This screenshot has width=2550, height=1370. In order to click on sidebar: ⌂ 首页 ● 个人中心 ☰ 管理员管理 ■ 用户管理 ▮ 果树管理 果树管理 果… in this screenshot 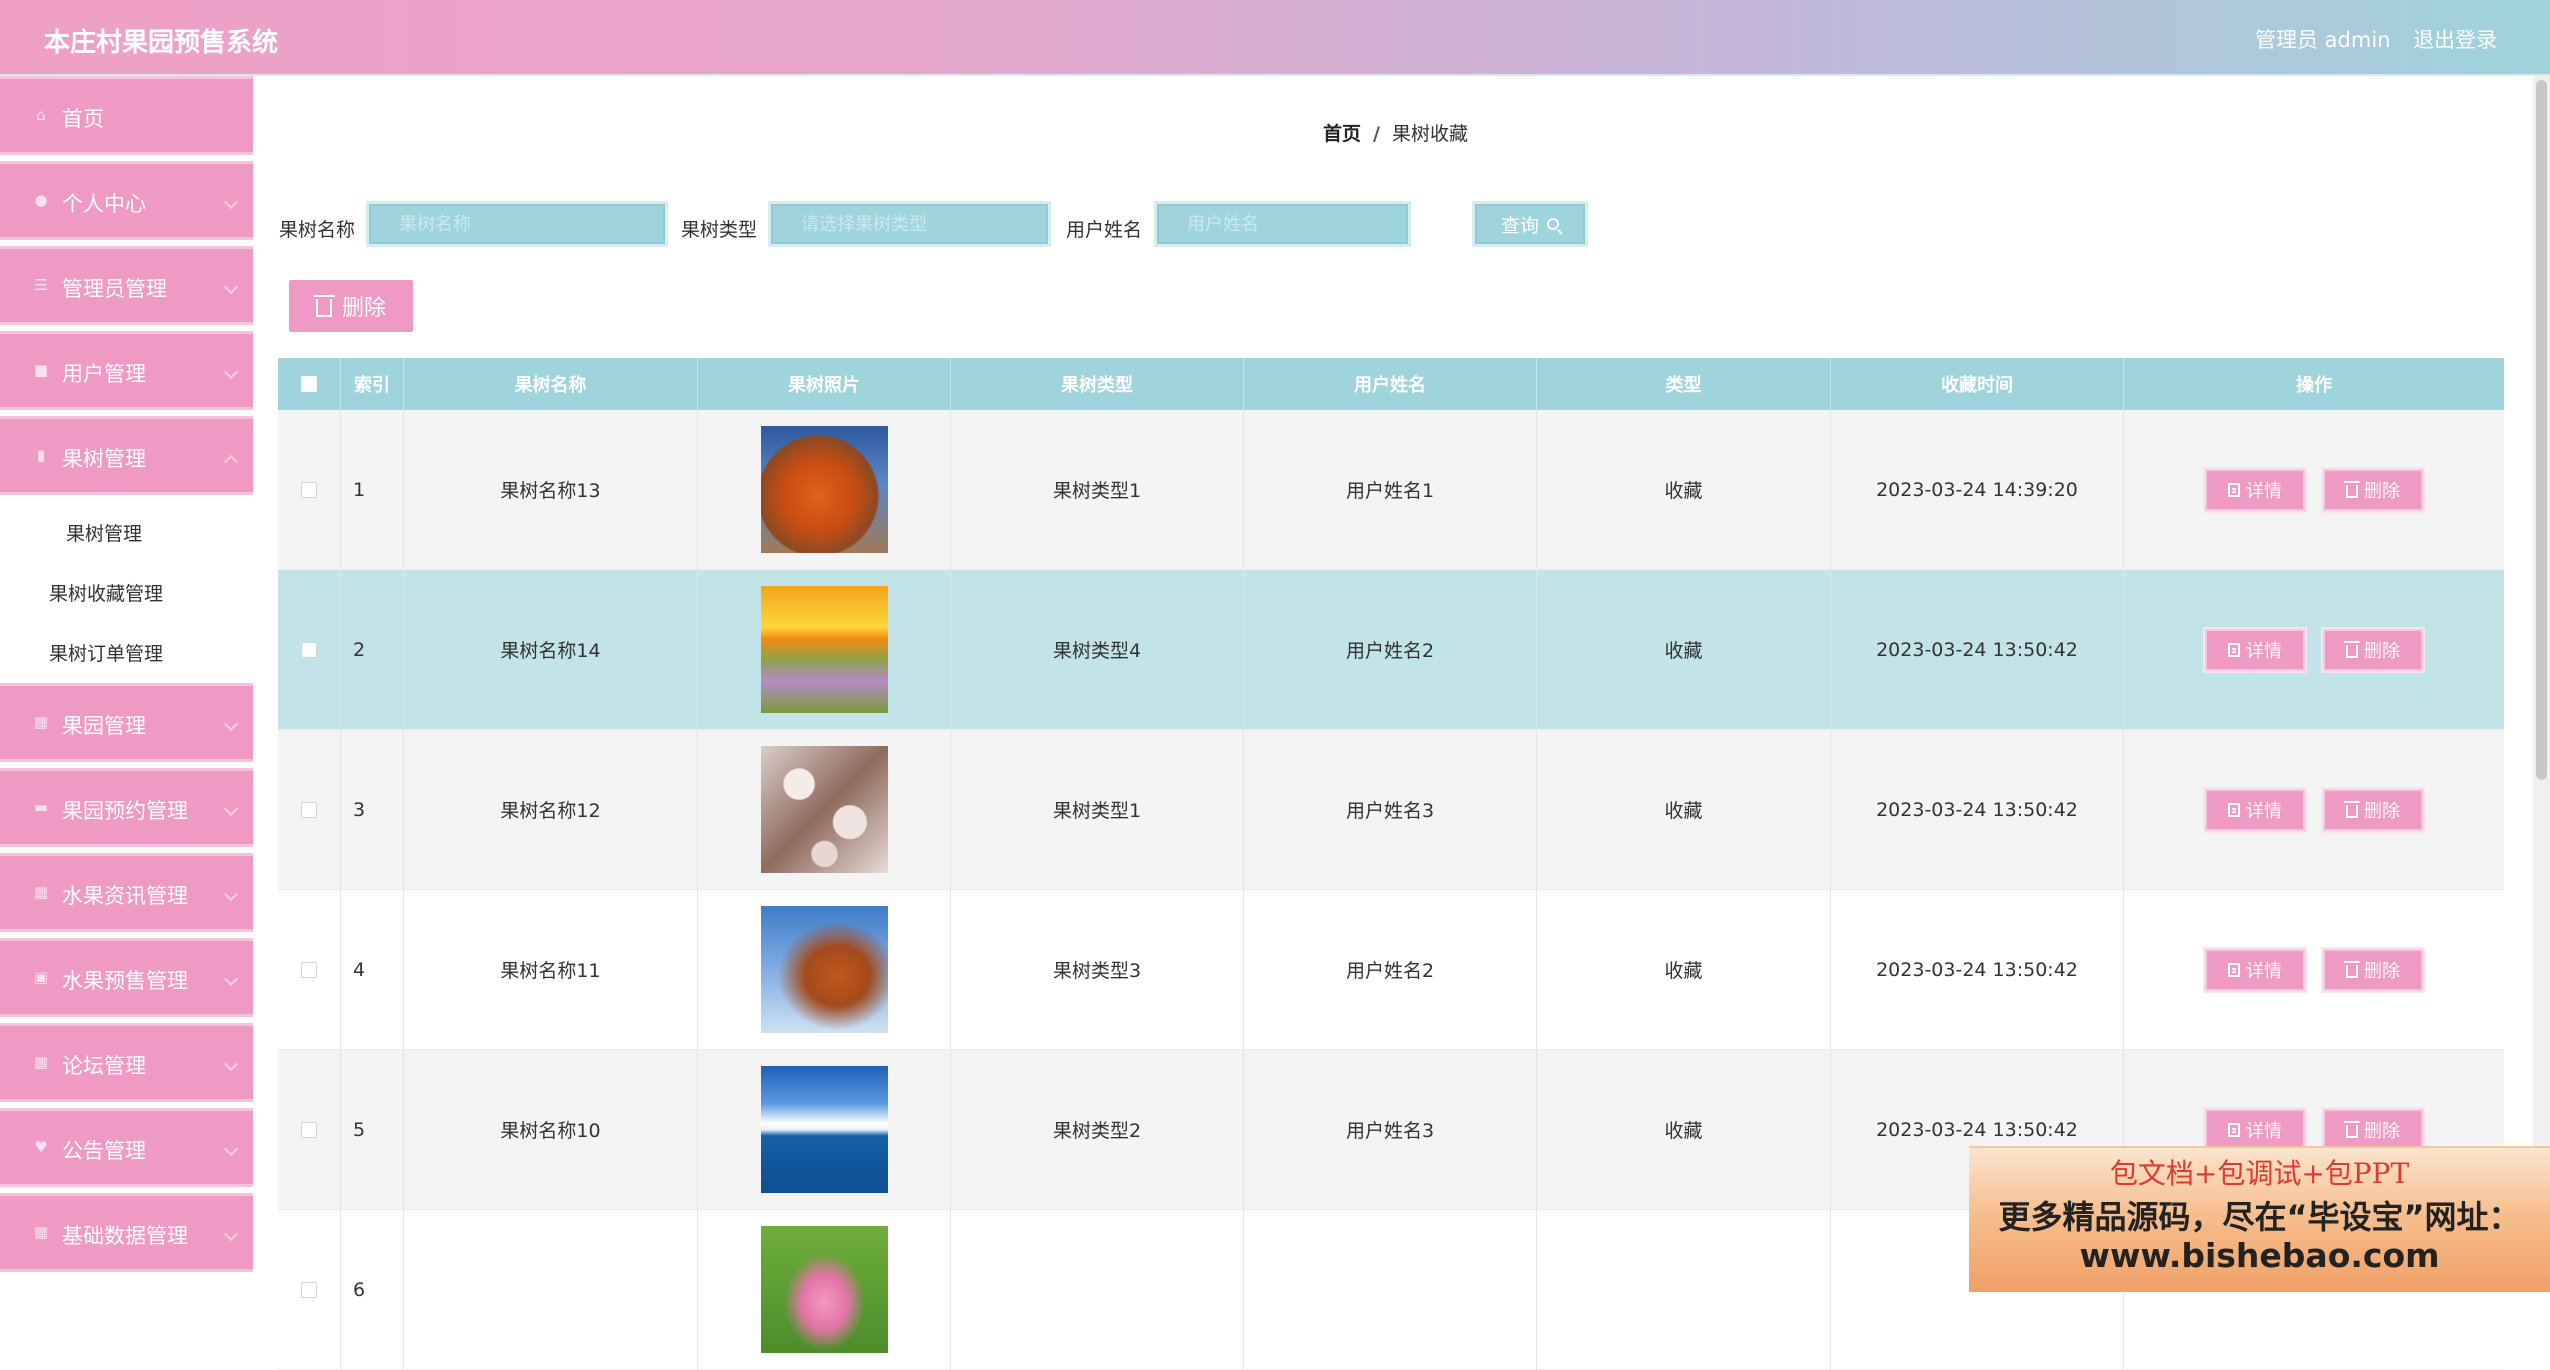, I will do `click(126, 683)`.